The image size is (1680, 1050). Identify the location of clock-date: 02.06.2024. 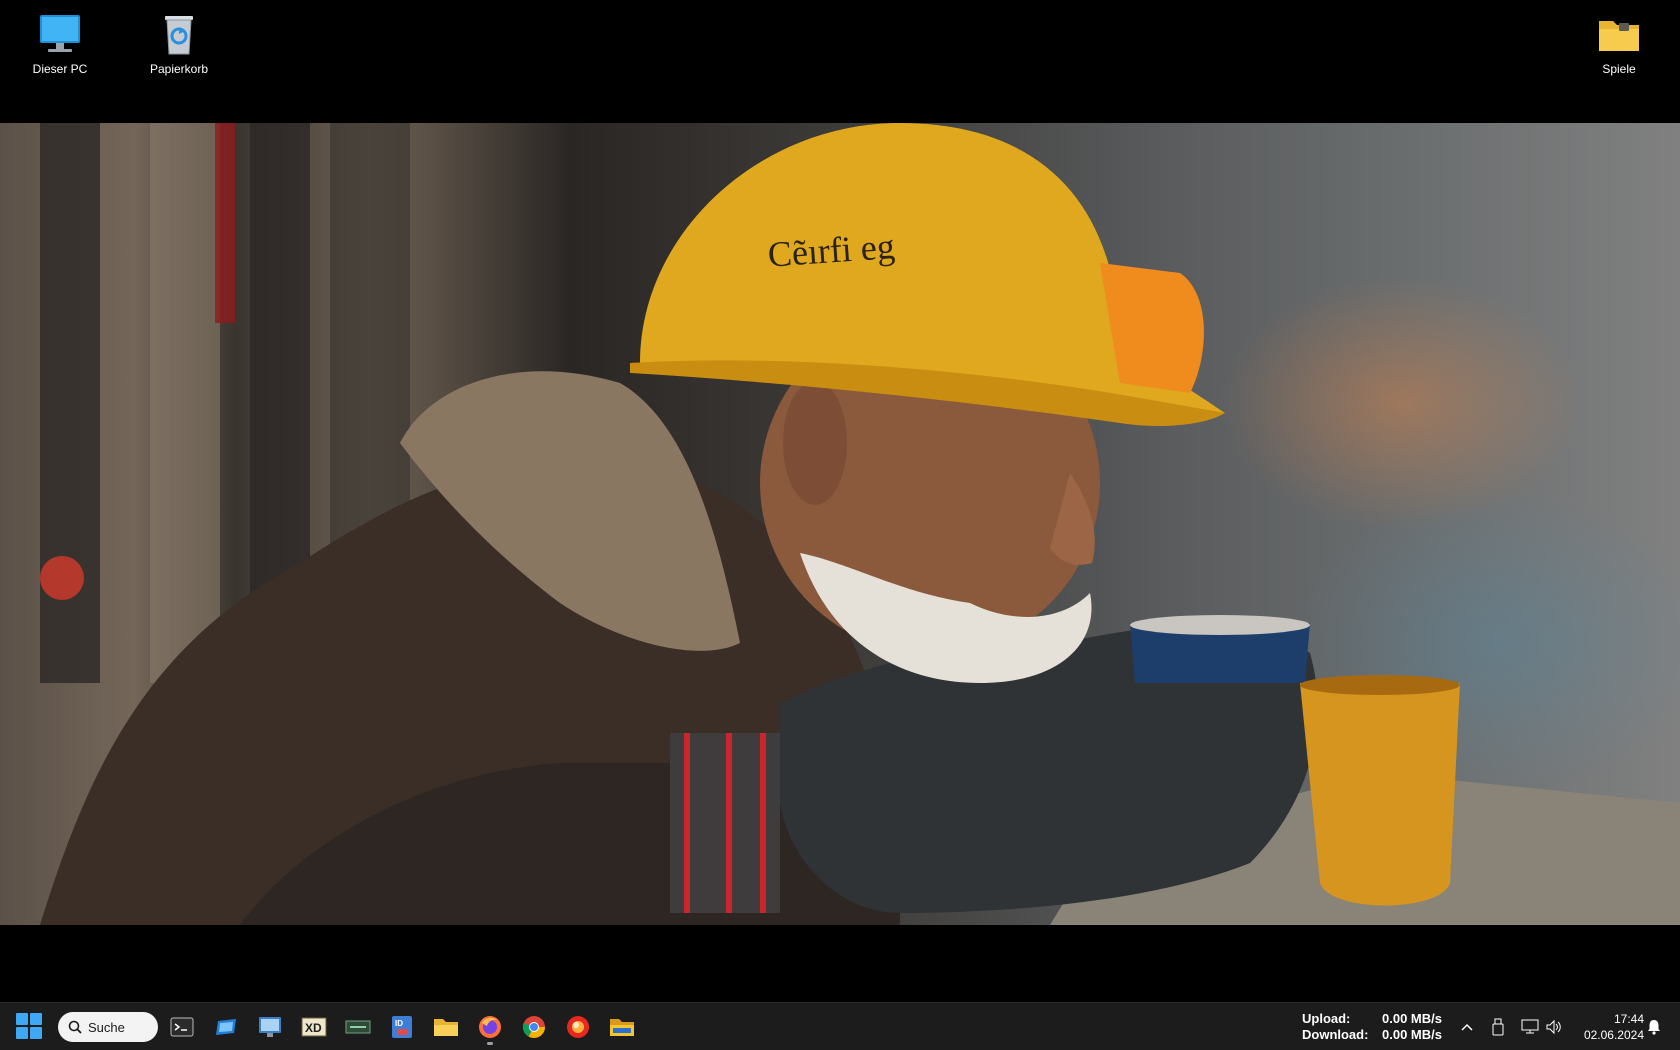
(1613, 1035).